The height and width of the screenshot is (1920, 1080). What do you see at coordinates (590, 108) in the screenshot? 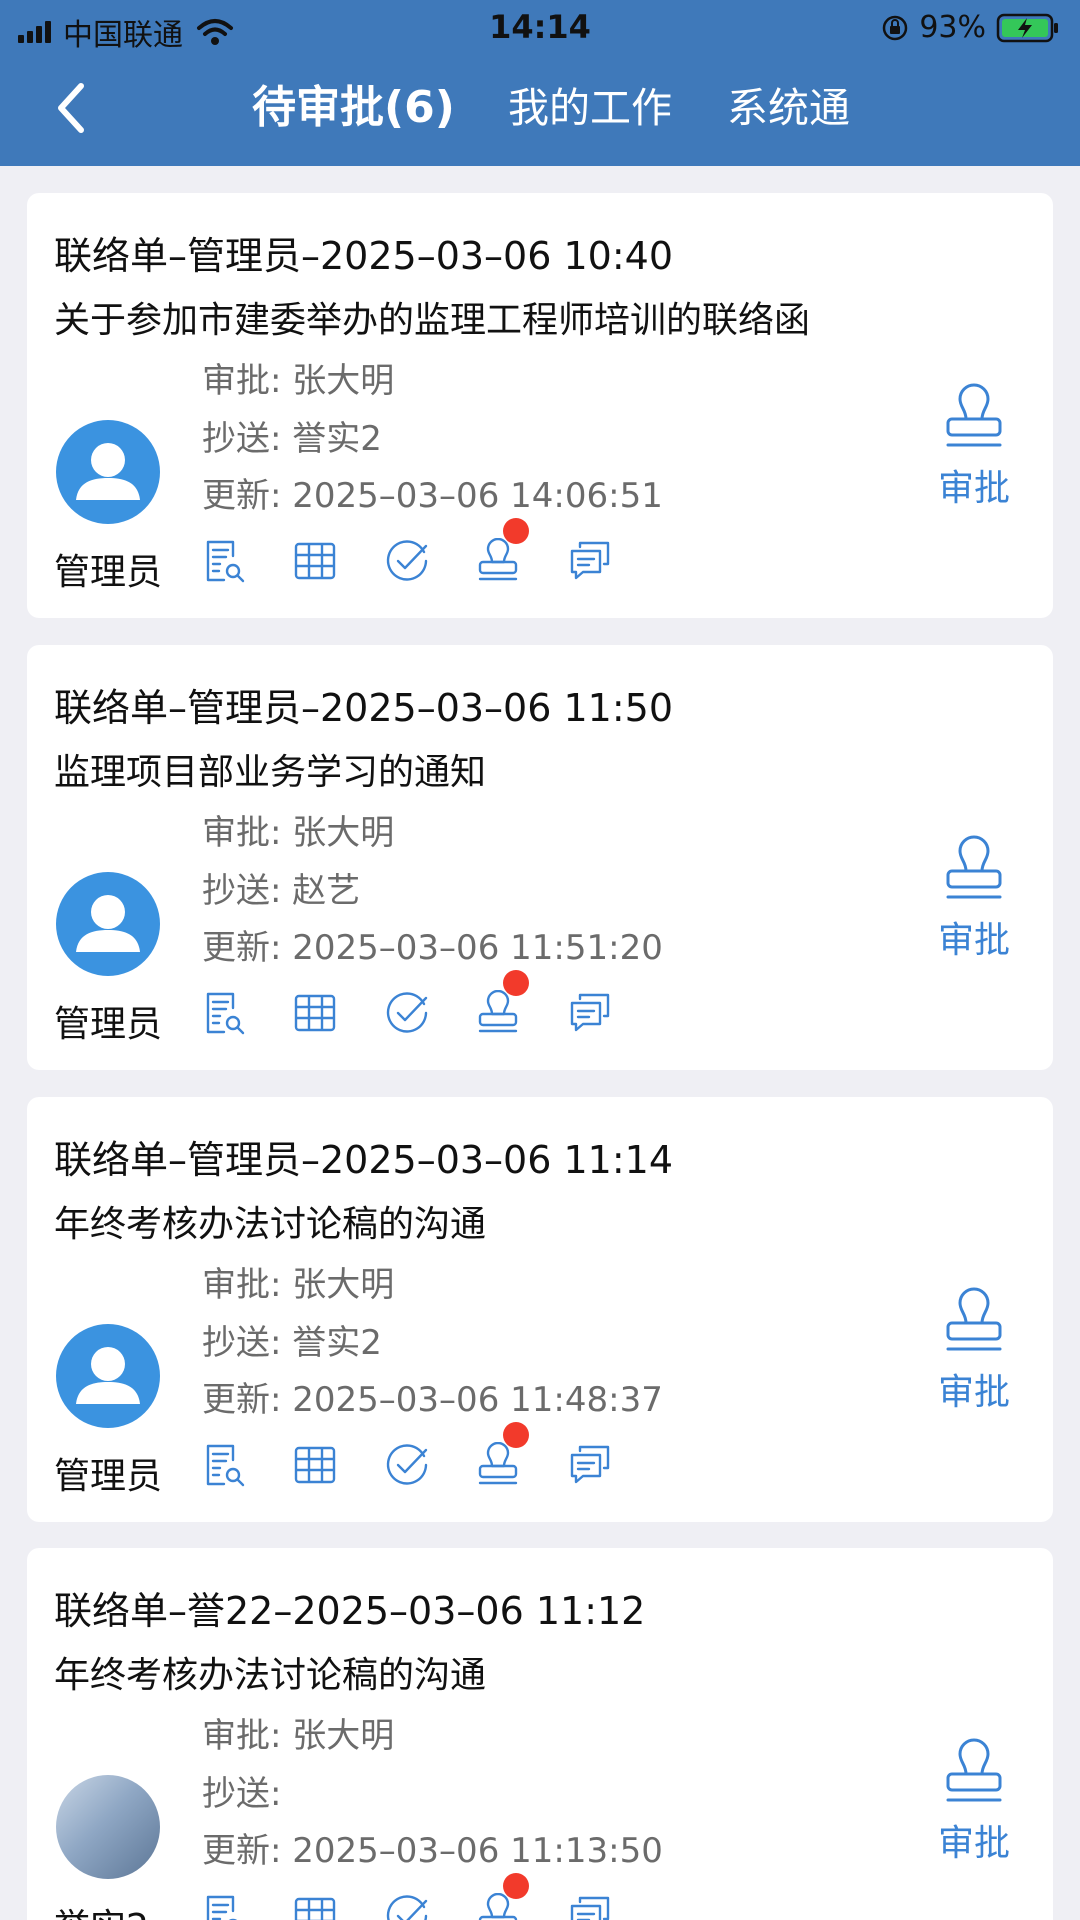
I see `tab-my-work: 我的工作` at bounding box center [590, 108].